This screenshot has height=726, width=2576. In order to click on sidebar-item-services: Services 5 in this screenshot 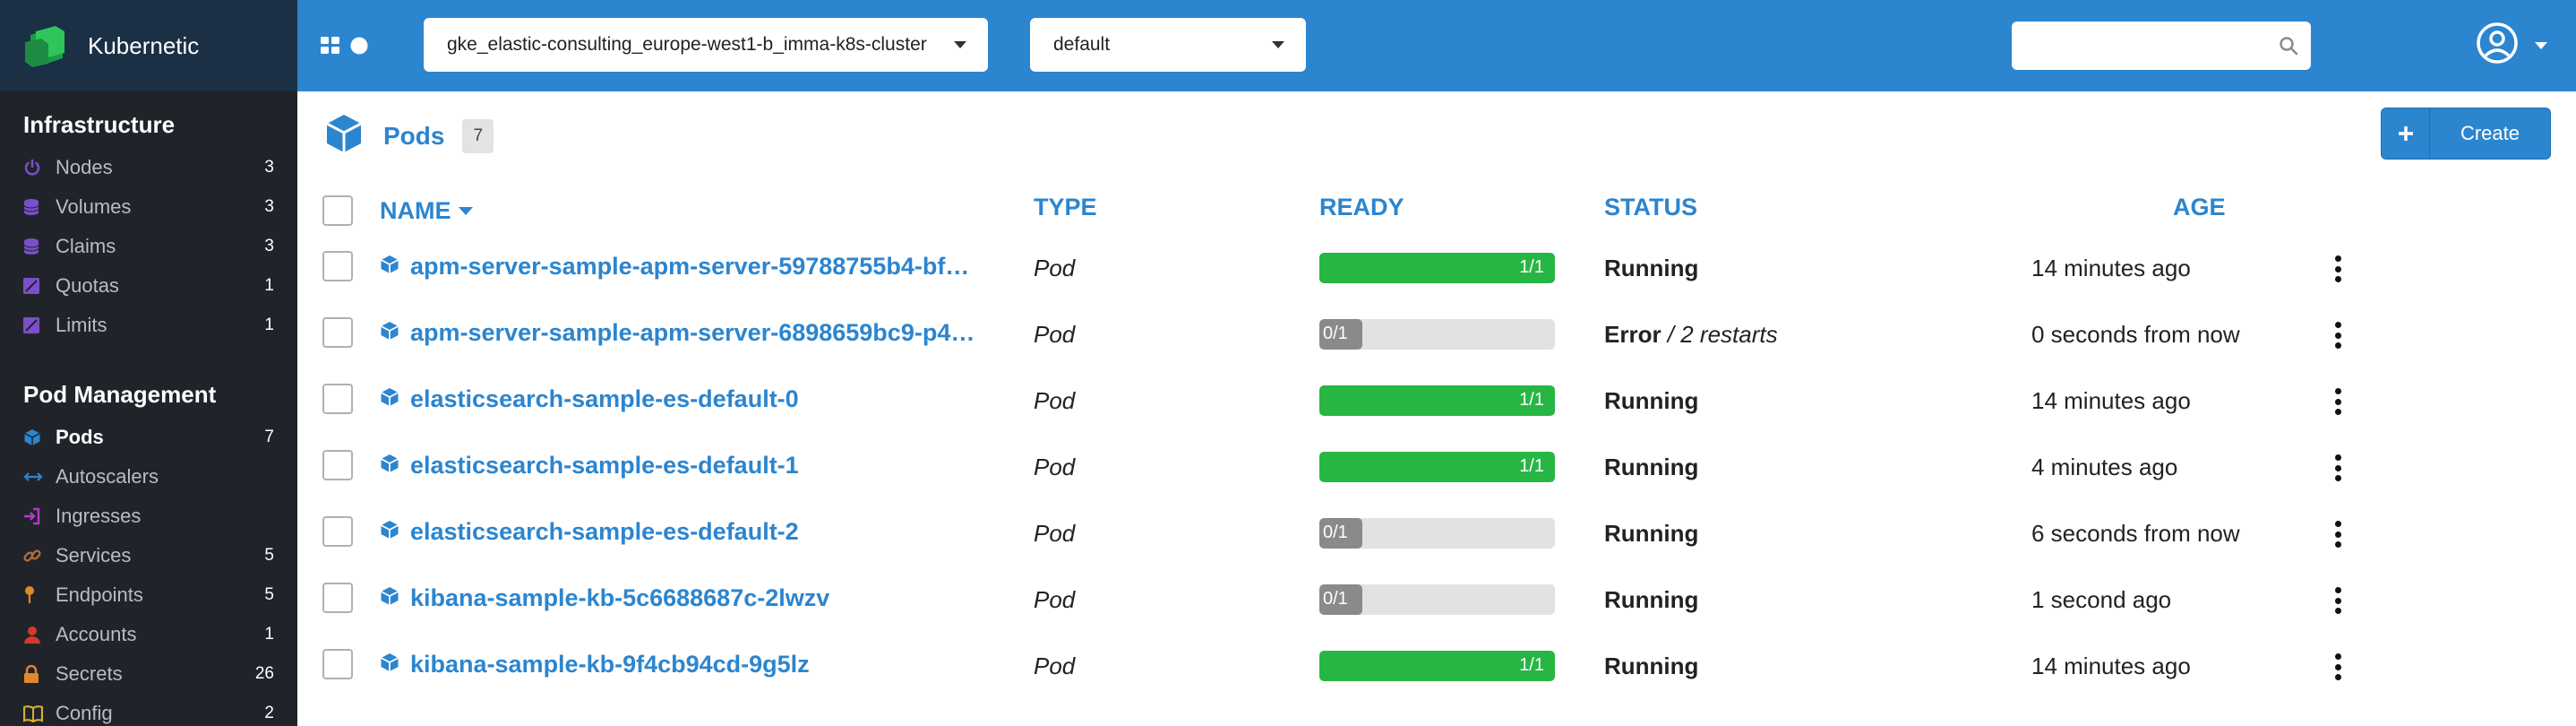, I will do `click(148, 555)`.